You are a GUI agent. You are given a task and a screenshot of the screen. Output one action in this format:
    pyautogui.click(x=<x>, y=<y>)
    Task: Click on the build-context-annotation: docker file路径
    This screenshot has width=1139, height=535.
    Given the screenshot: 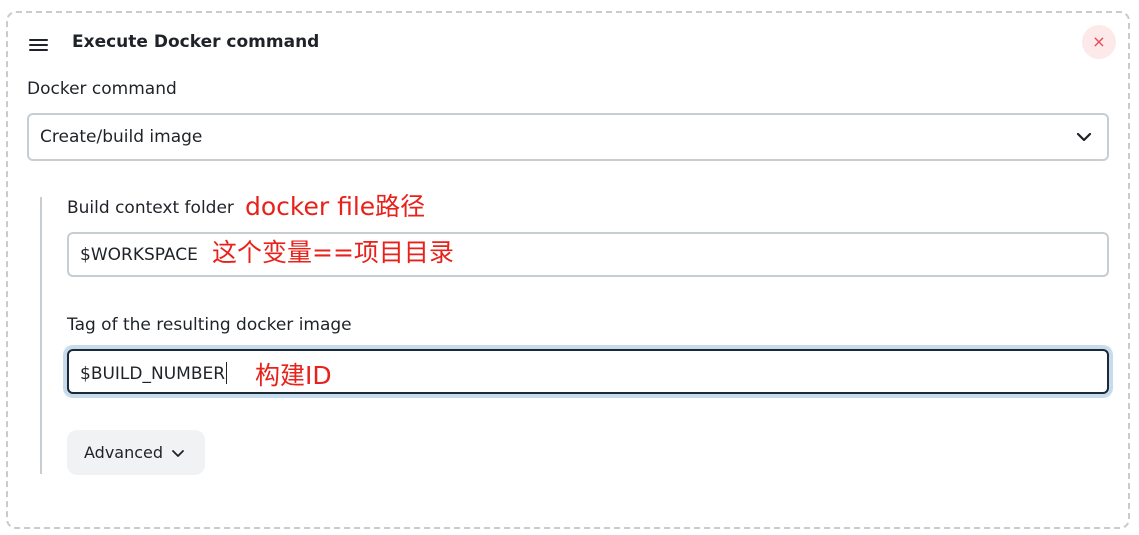 What is the action you would take?
    pyautogui.click(x=335, y=206)
    